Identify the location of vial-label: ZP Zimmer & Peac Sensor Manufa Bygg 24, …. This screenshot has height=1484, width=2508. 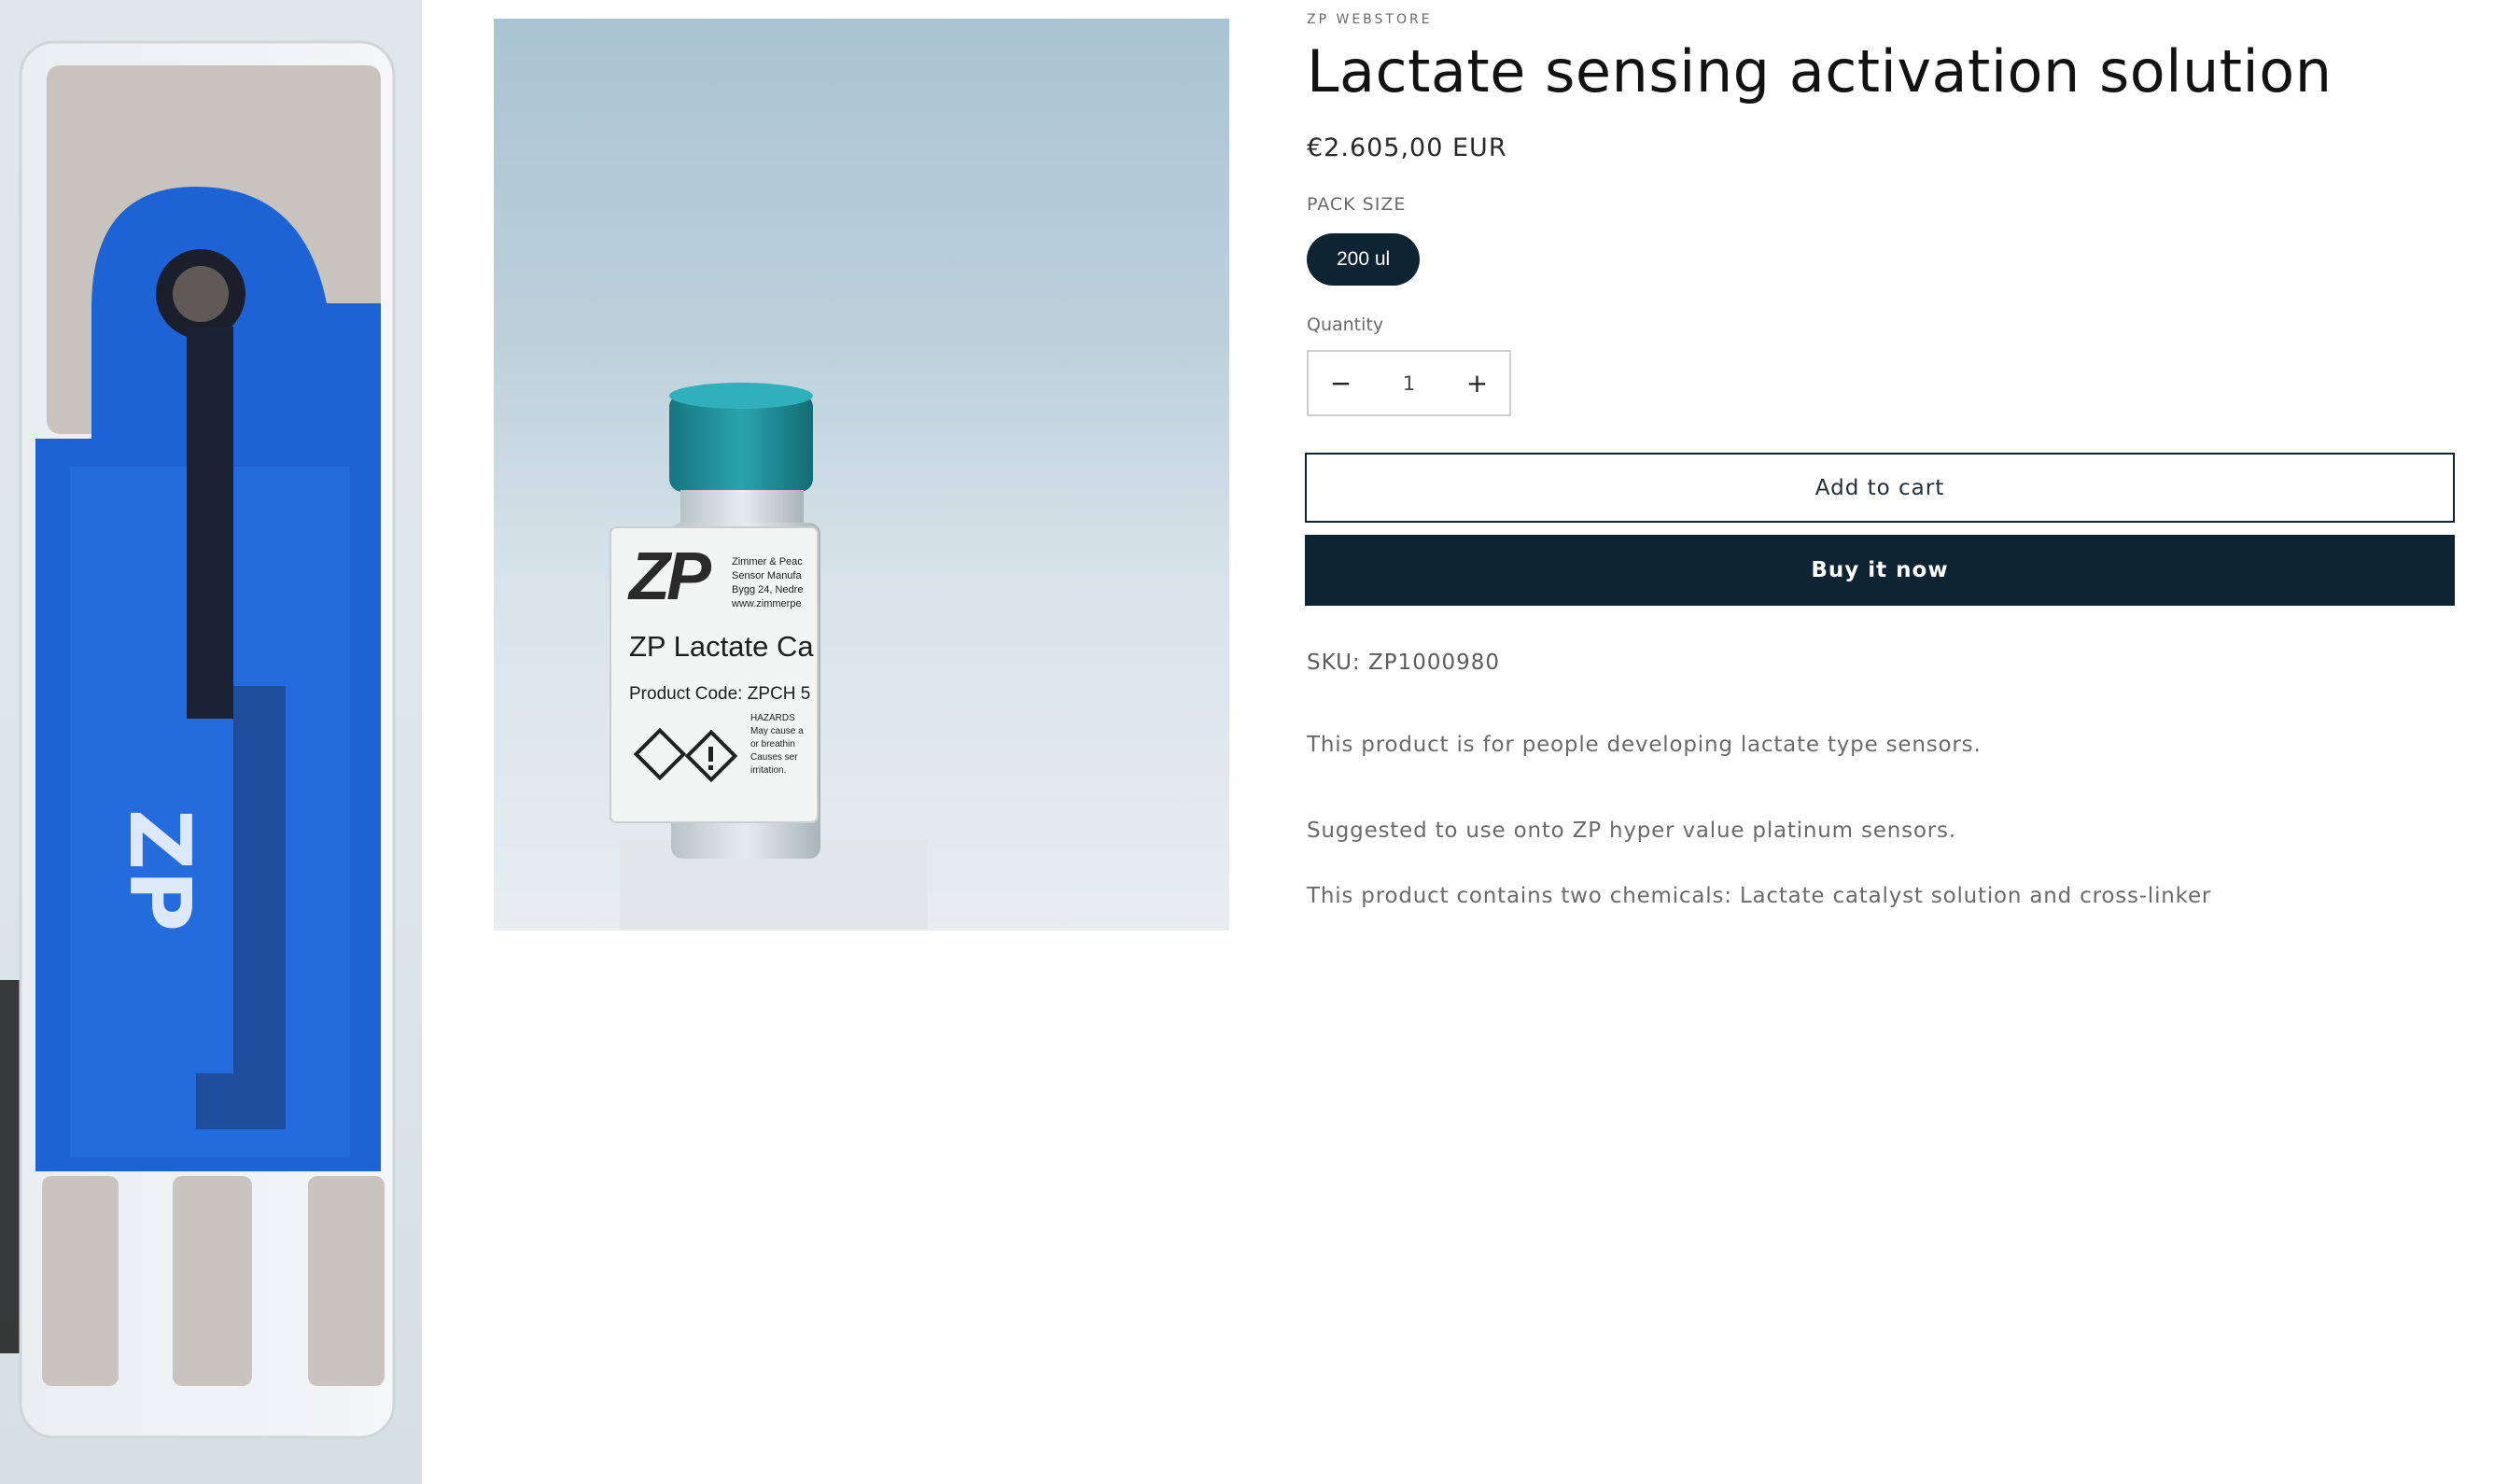
(714, 674).